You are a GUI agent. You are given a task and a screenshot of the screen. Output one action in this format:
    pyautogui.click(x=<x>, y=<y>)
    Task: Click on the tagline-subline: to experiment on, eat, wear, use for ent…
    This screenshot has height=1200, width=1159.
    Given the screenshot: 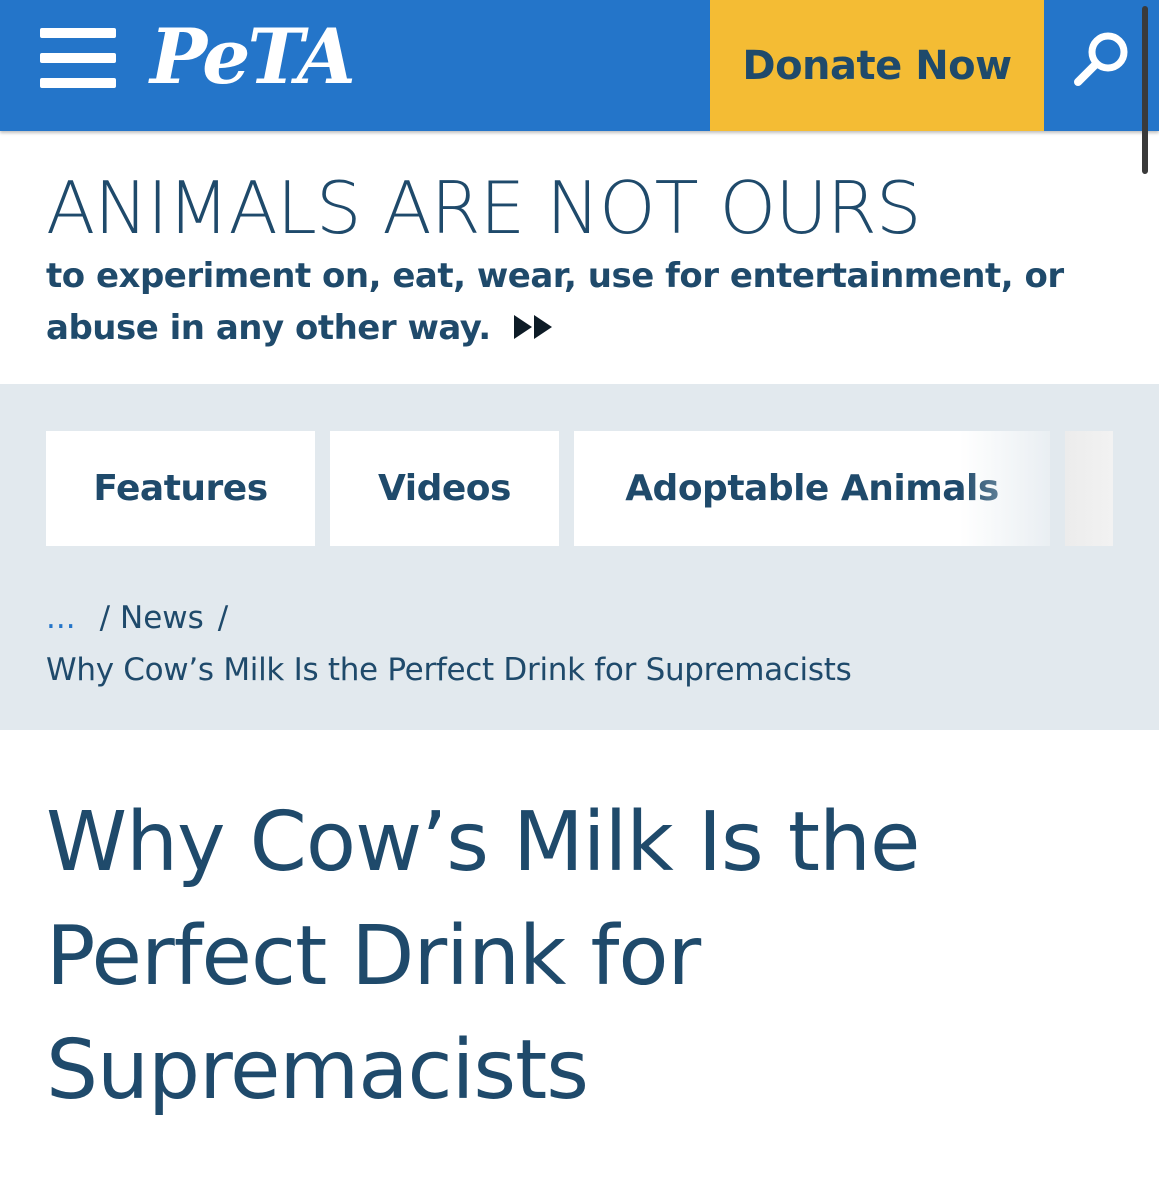 What is the action you would take?
    pyautogui.click(x=576, y=303)
    